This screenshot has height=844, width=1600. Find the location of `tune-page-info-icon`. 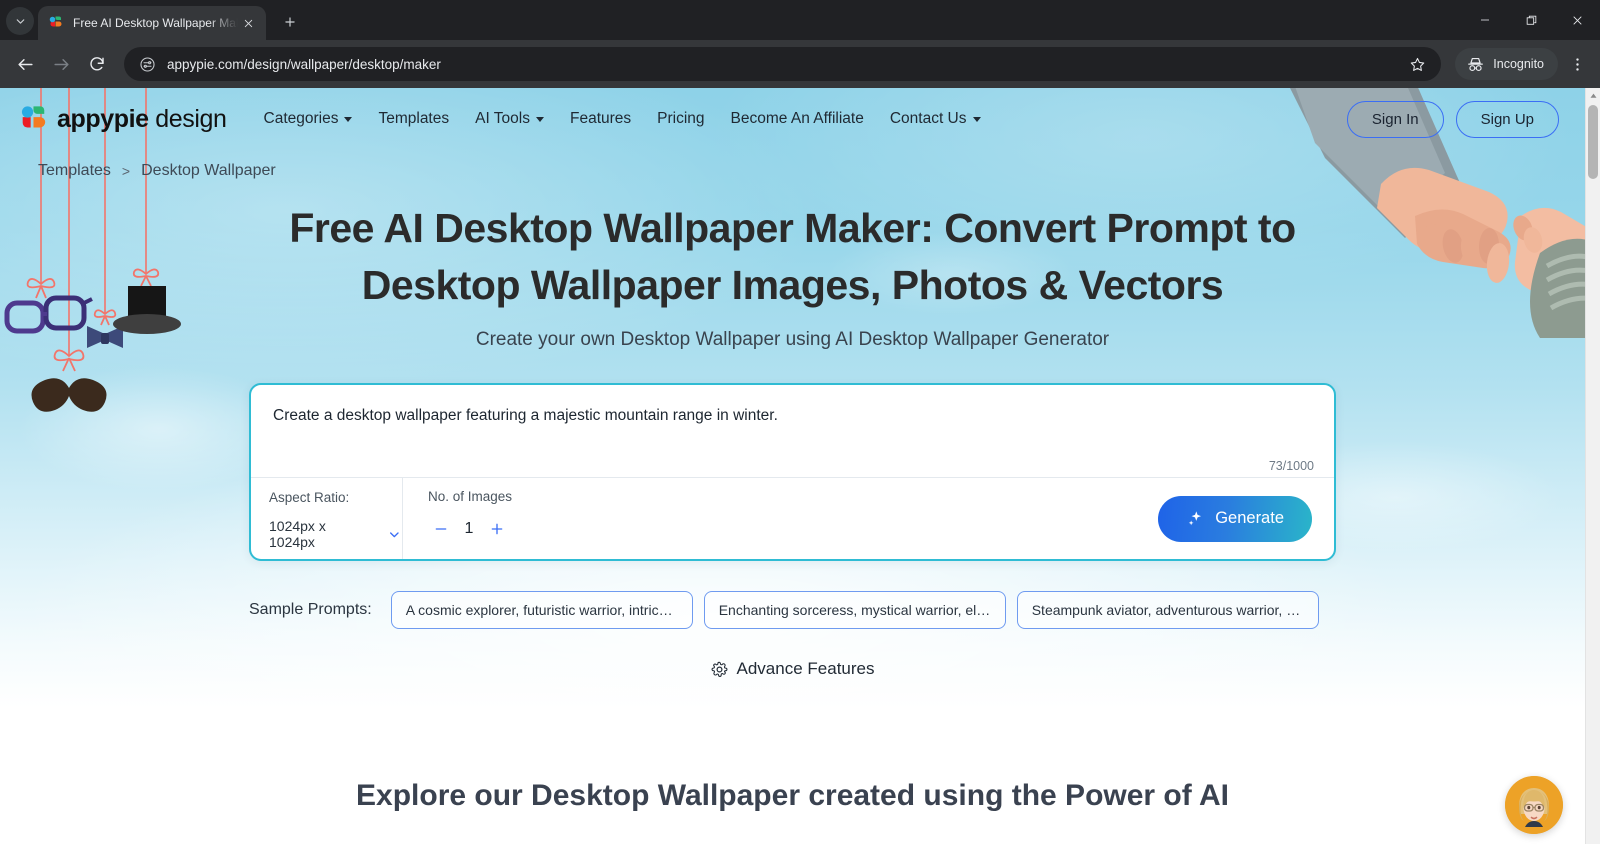

tune-page-info-icon is located at coordinates (147, 64).